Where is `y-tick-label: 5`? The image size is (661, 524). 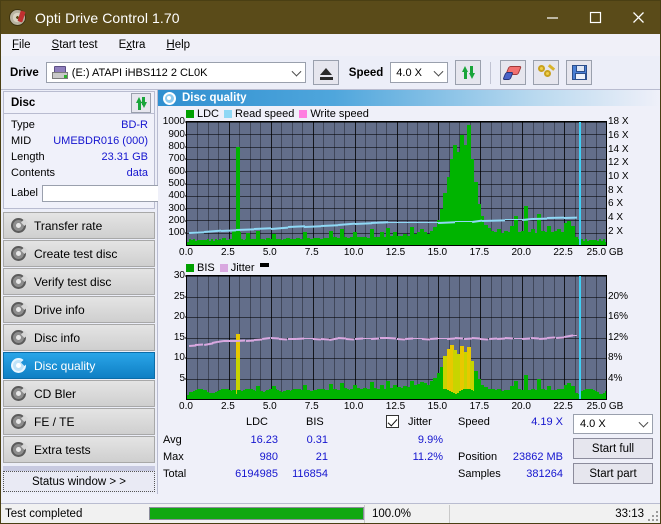
y-tick-label: 5 is located at coordinates (183, 378).